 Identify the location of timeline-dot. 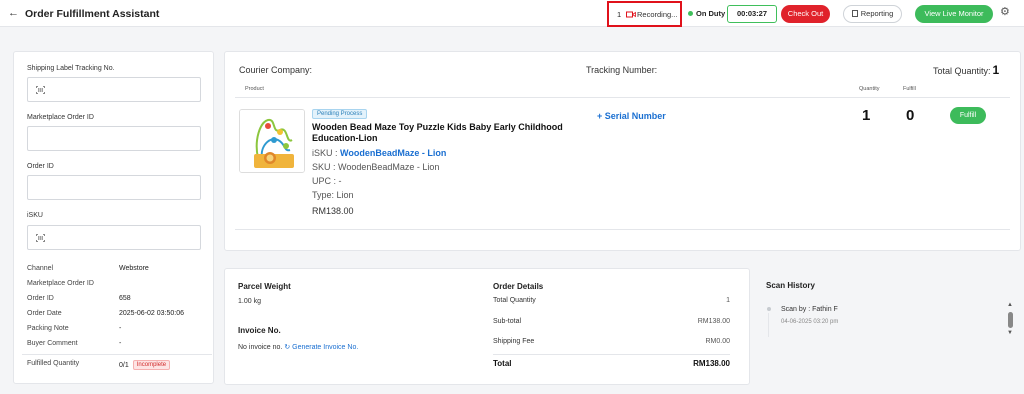
(769, 309).